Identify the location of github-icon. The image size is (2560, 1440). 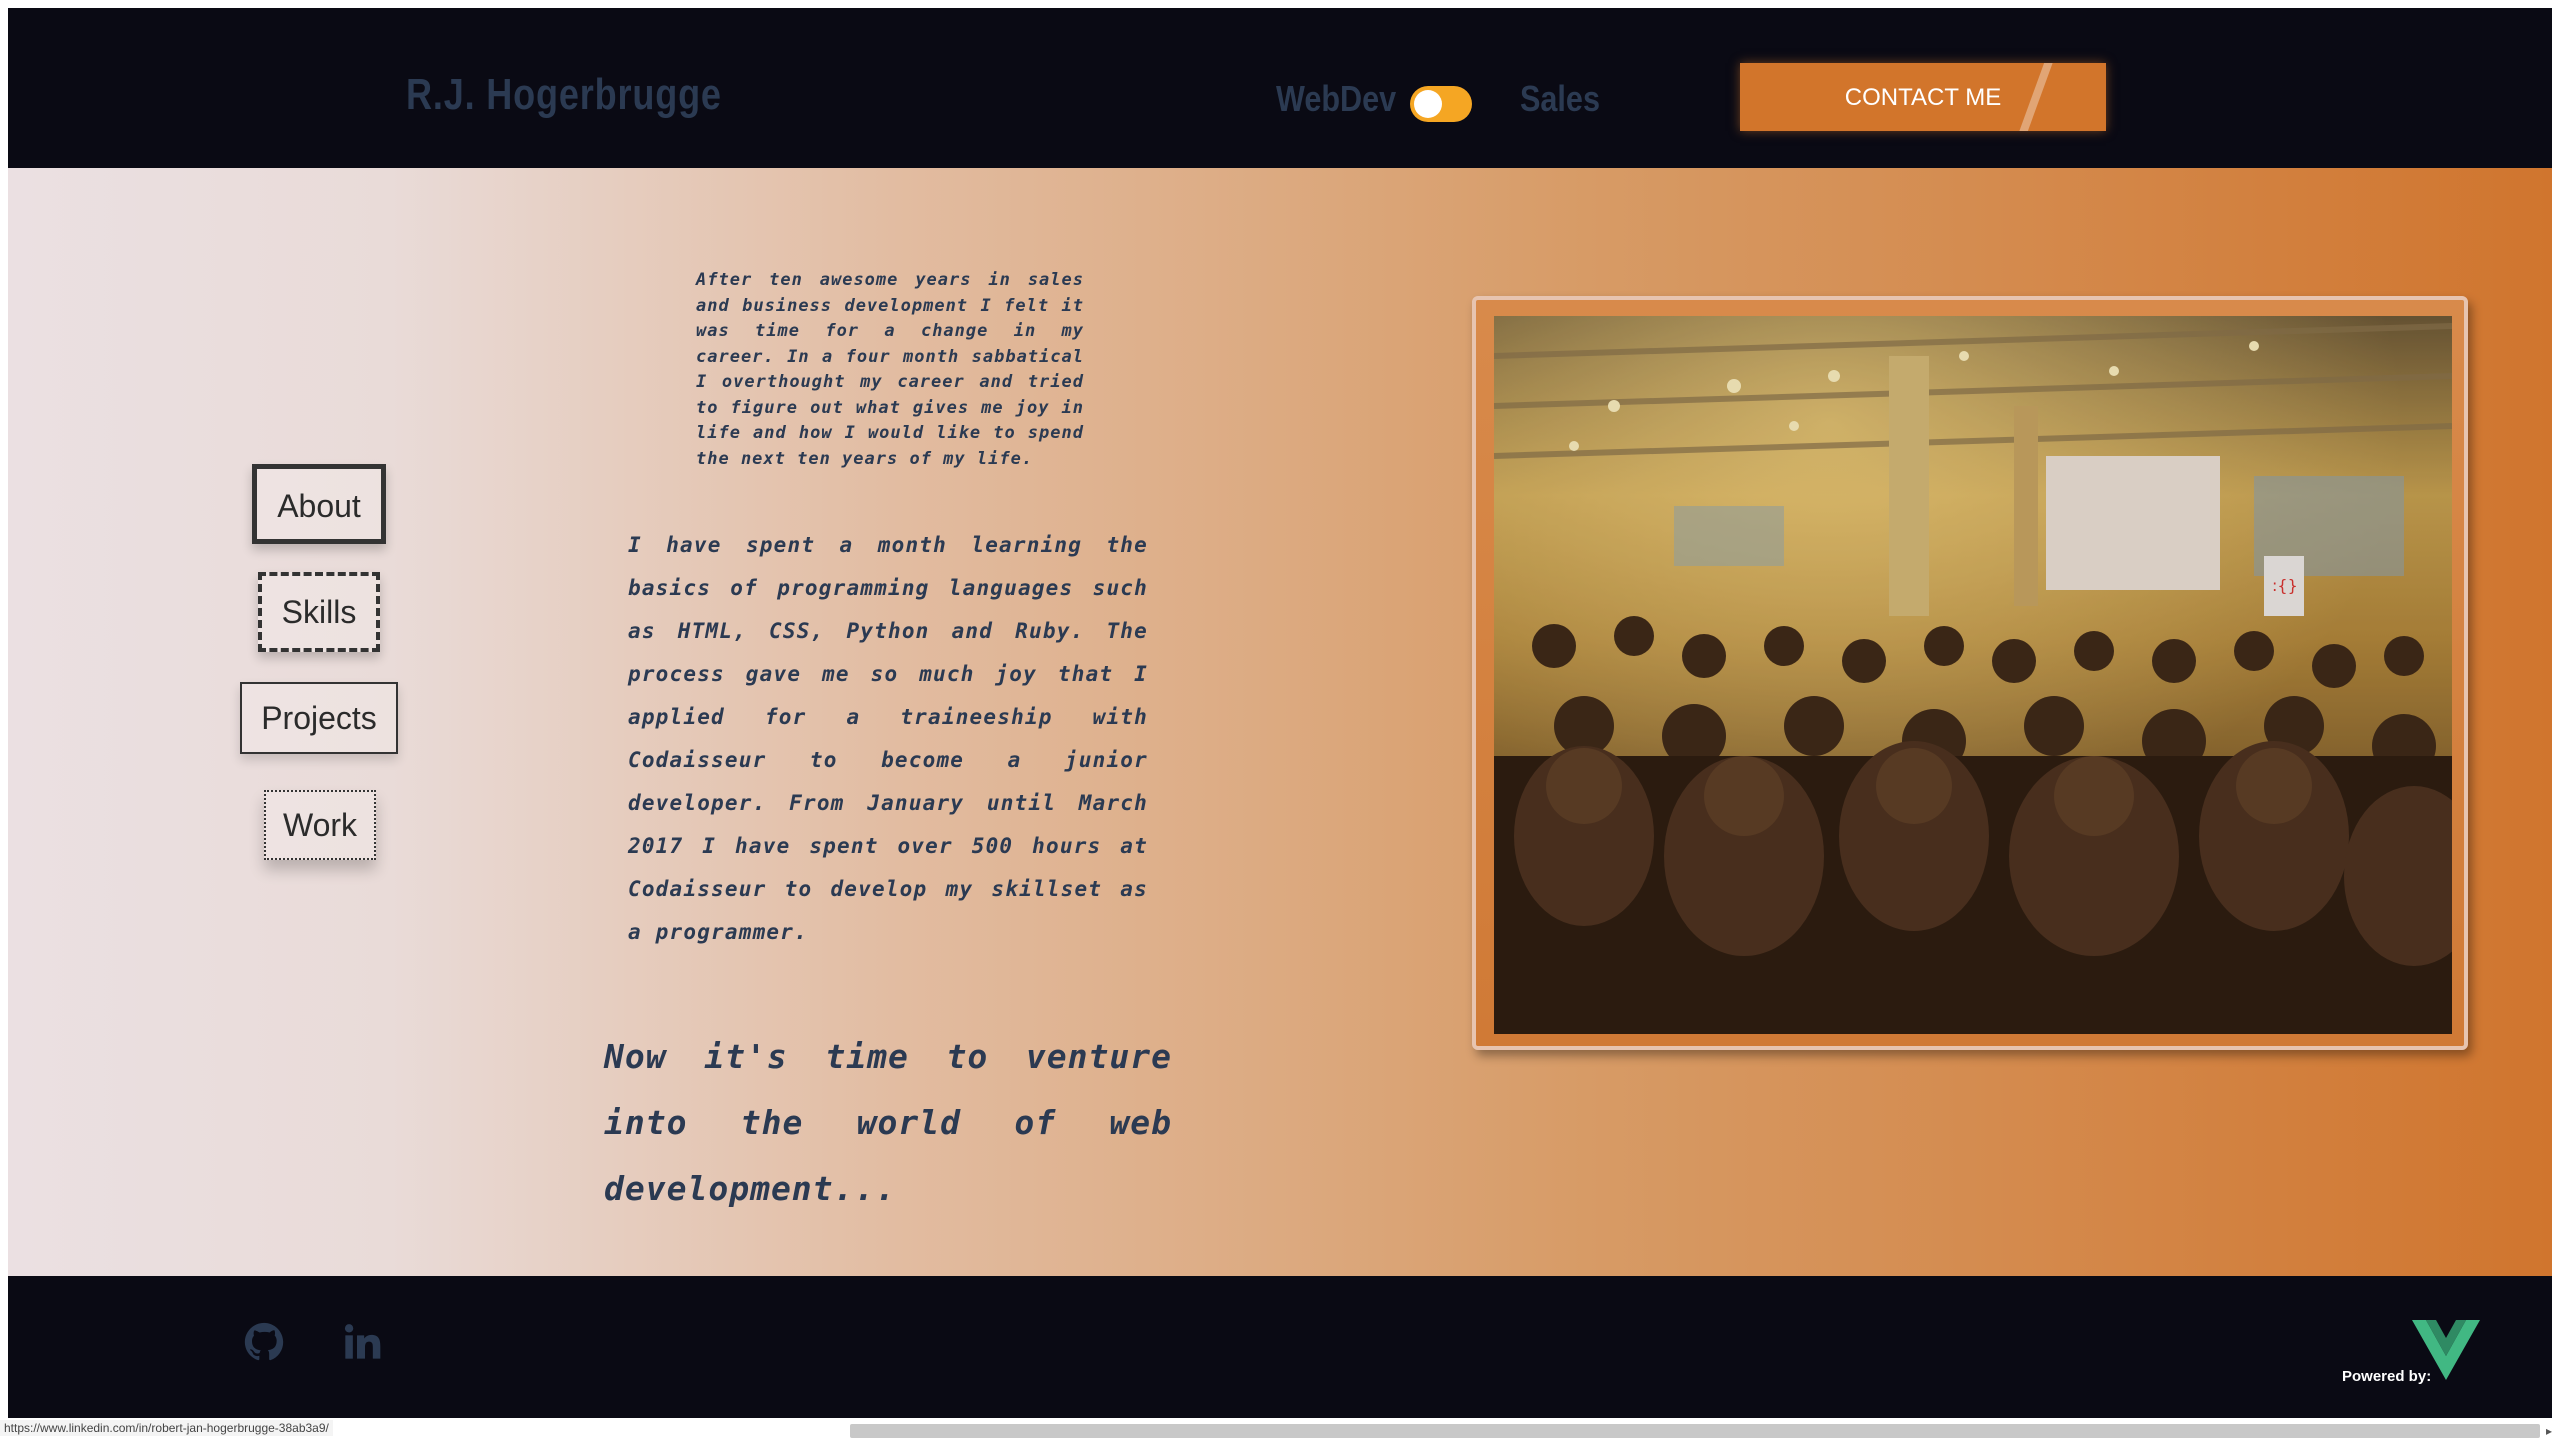
(264, 1342).